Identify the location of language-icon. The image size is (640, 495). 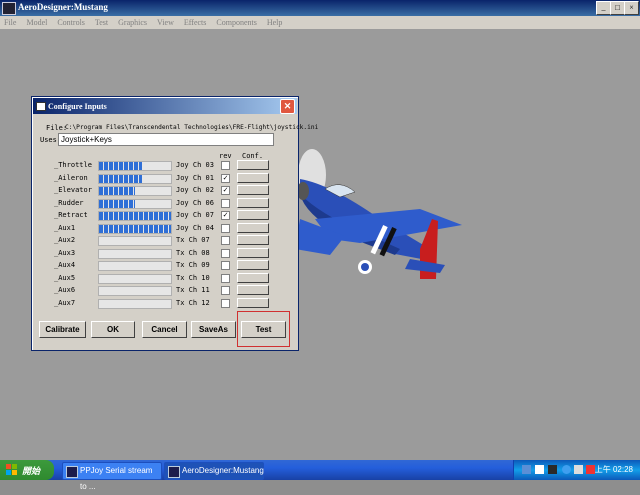
(566, 469).